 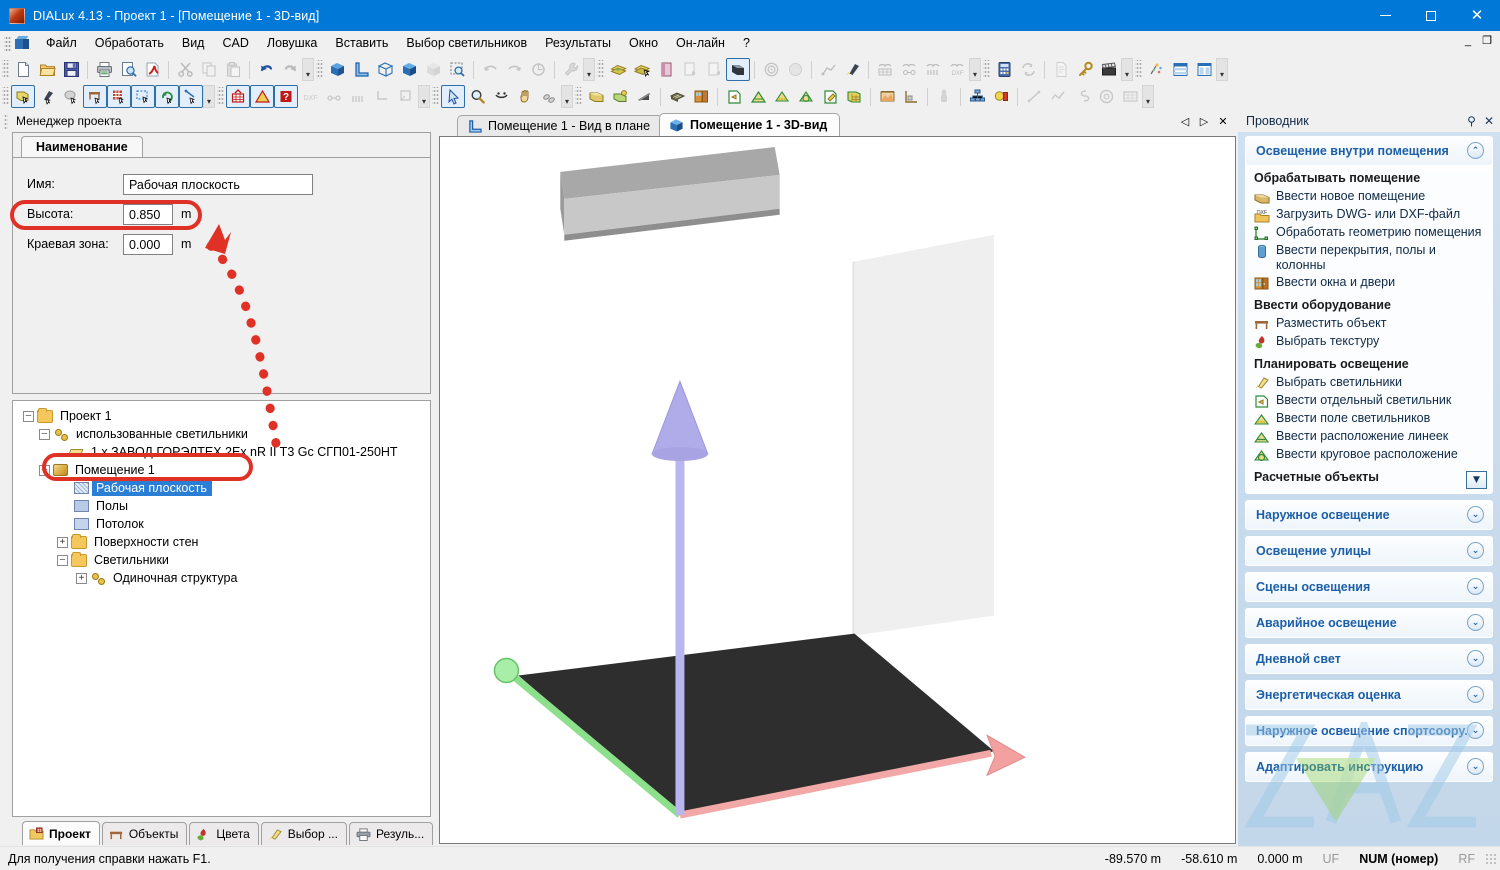 I want to click on height-input: 0.850, so click(x=148, y=214).